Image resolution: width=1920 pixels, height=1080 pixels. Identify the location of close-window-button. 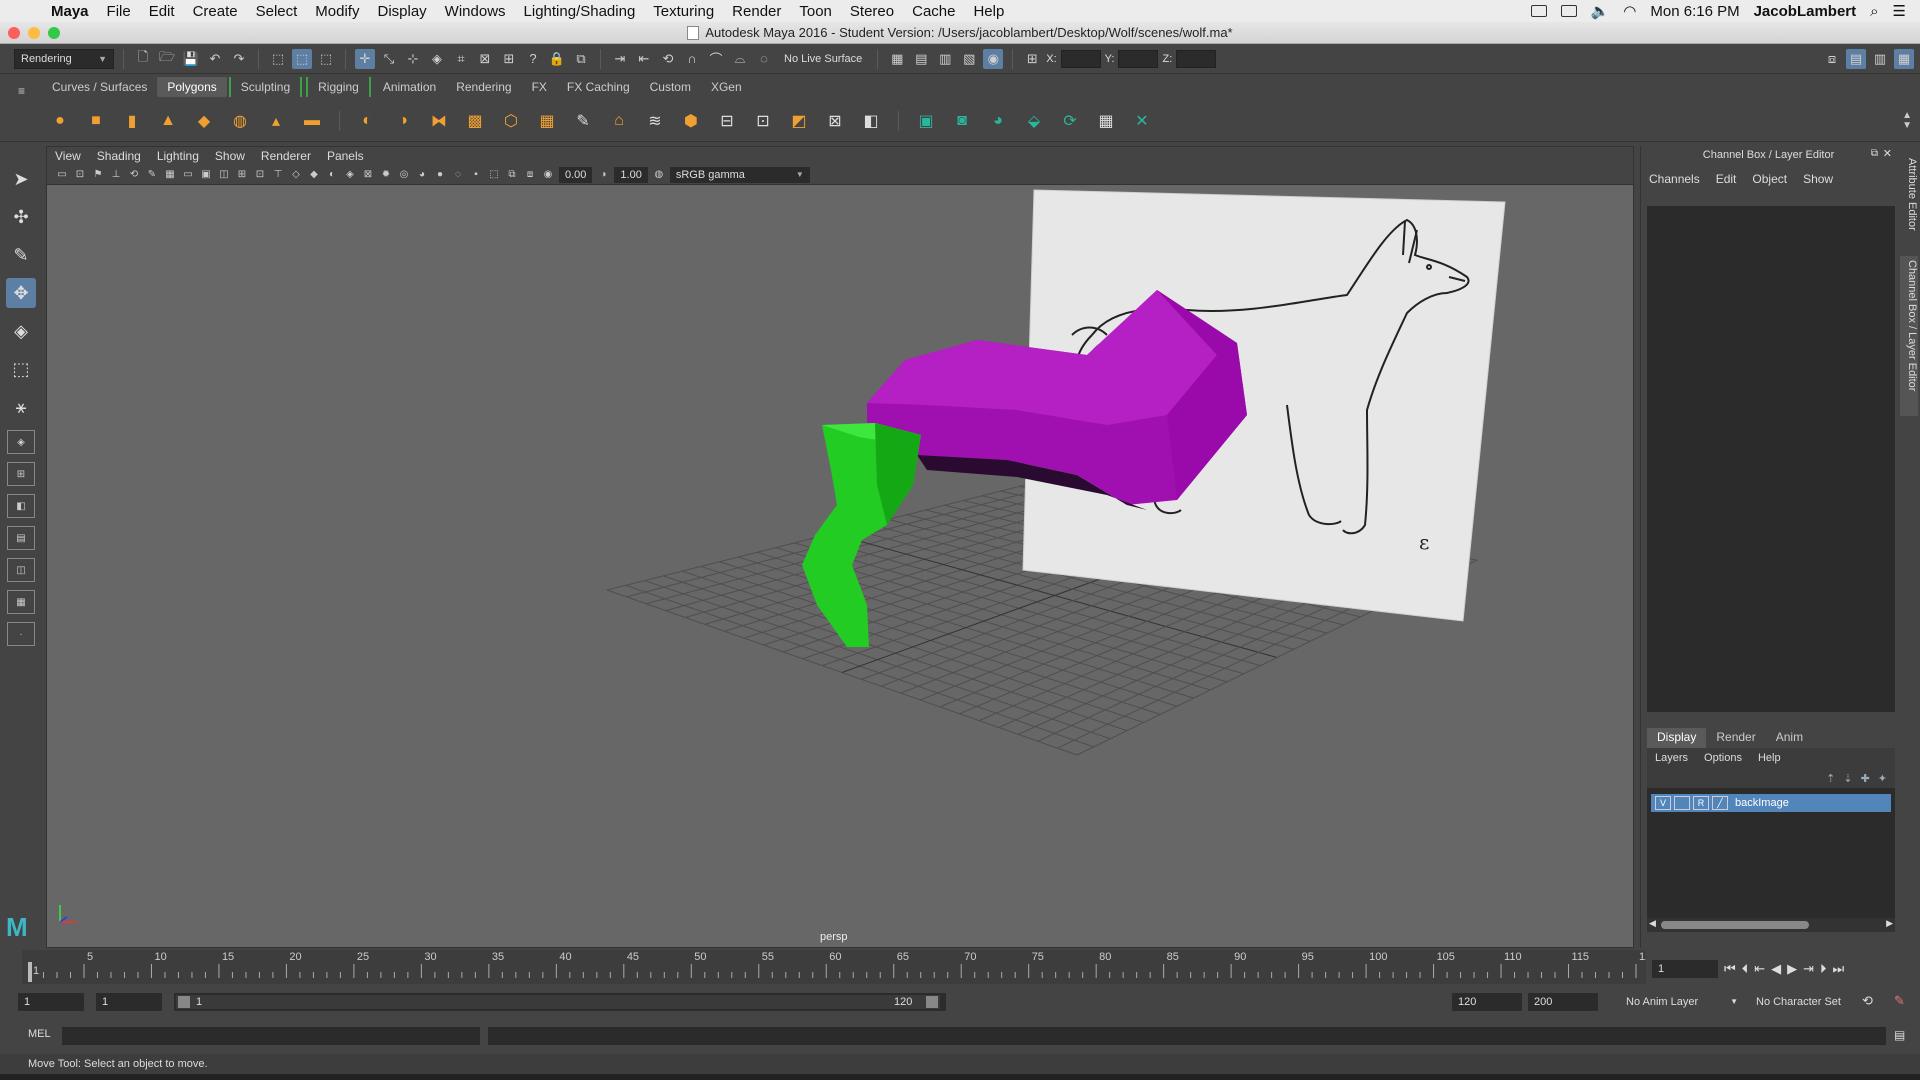
(14, 33).